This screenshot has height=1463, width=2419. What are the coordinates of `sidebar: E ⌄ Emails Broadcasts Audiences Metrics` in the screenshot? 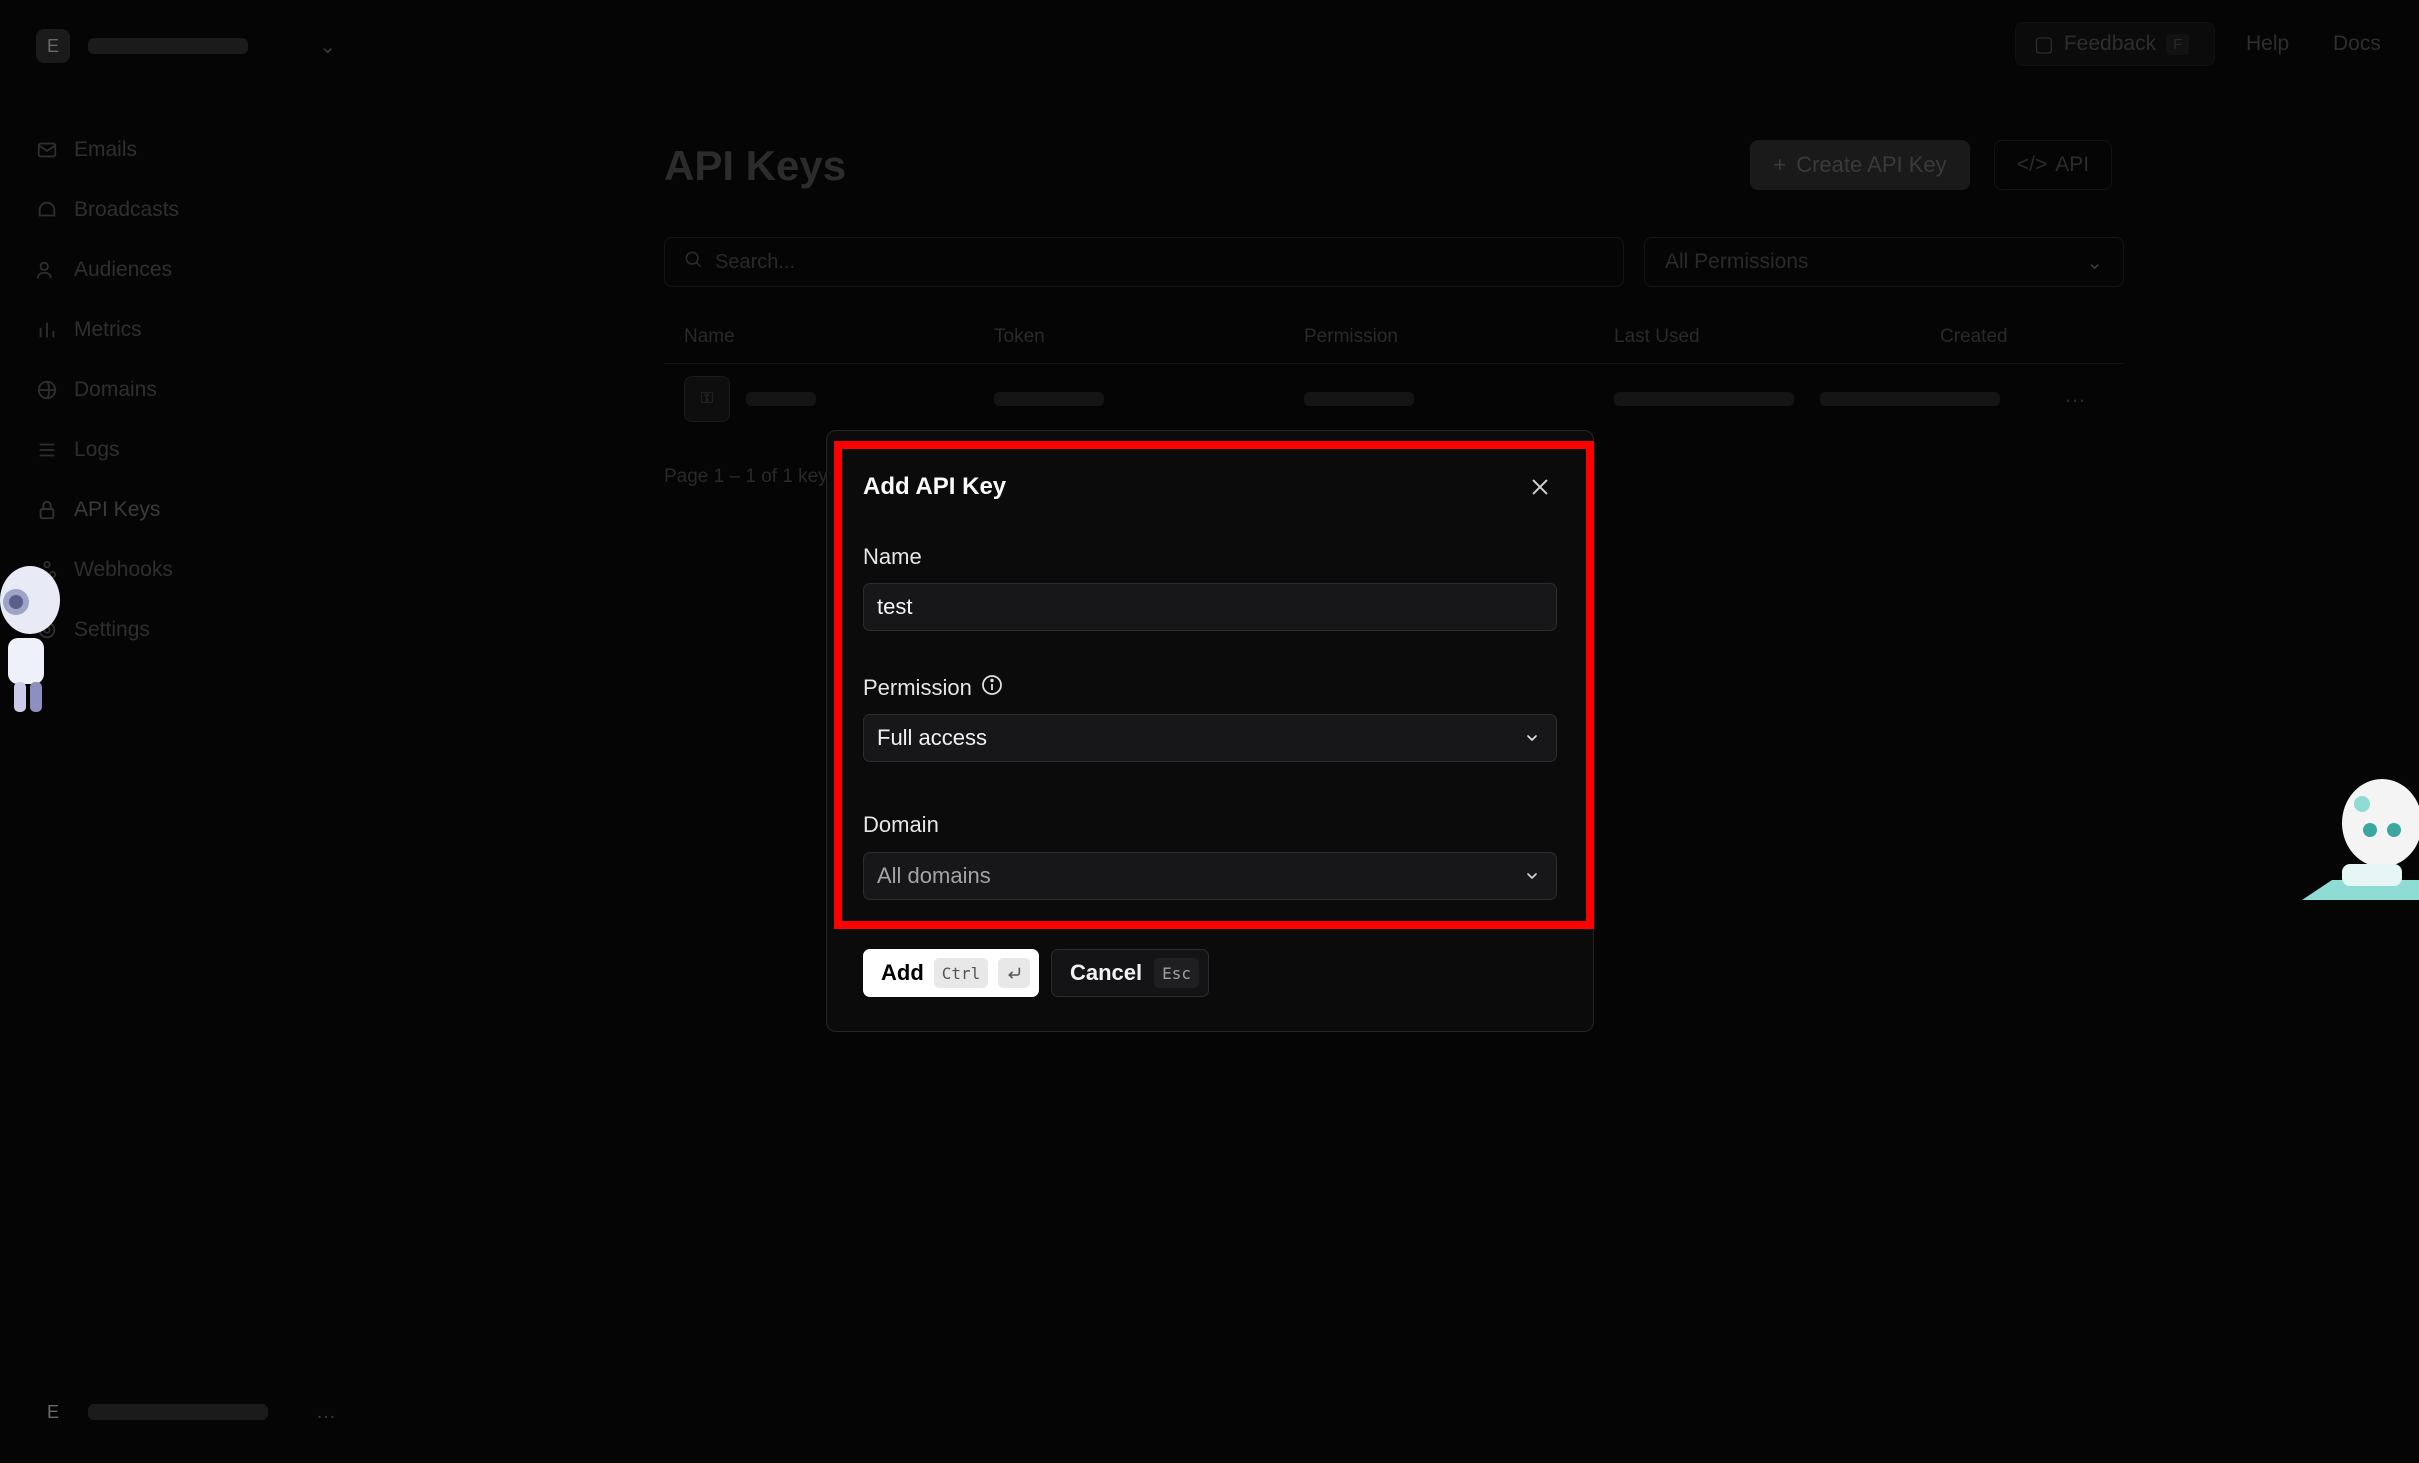 It's located at (180, 731).